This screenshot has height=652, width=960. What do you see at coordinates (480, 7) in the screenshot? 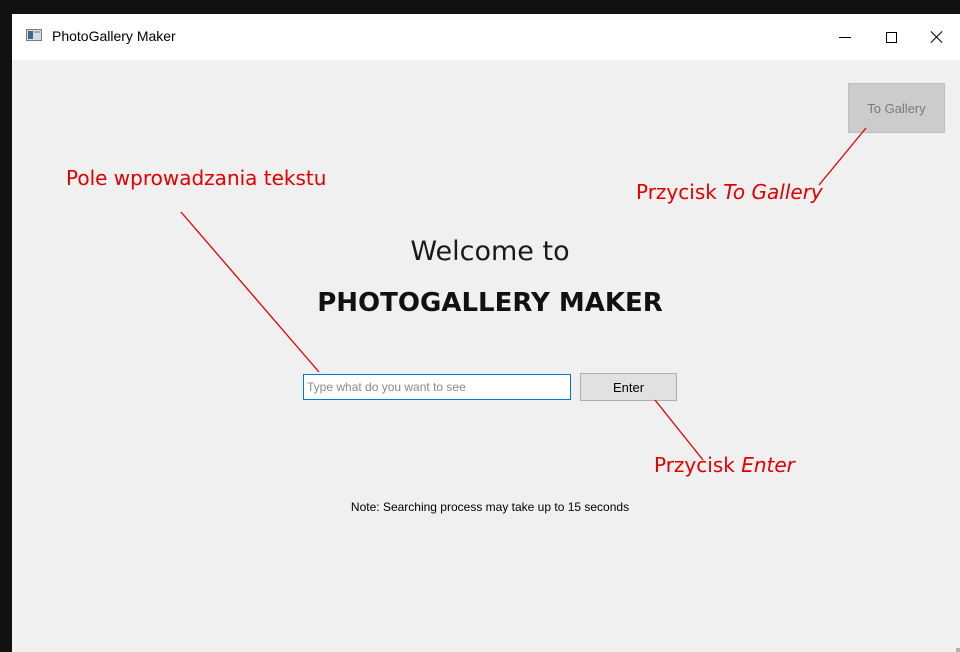
I see `desktop-frame-top` at bounding box center [480, 7].